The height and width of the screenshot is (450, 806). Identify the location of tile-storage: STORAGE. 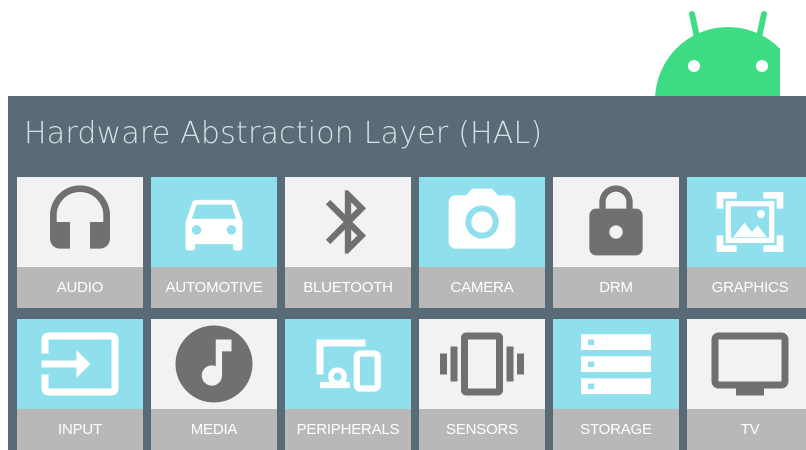
(616, 384).